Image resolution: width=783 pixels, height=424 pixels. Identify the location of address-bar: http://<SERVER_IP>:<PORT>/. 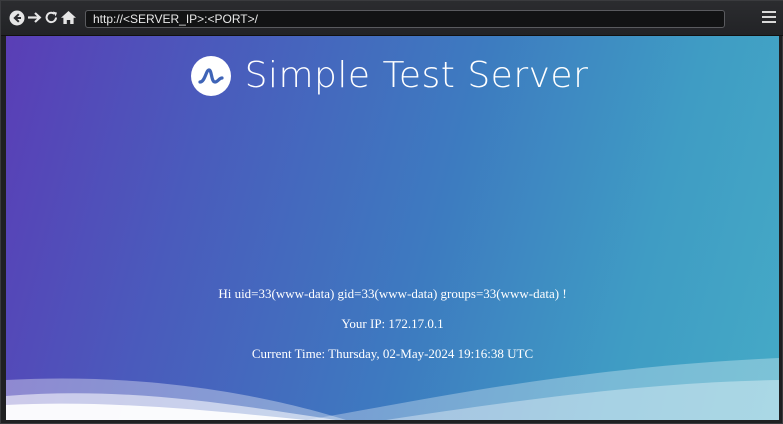
(405, 19).